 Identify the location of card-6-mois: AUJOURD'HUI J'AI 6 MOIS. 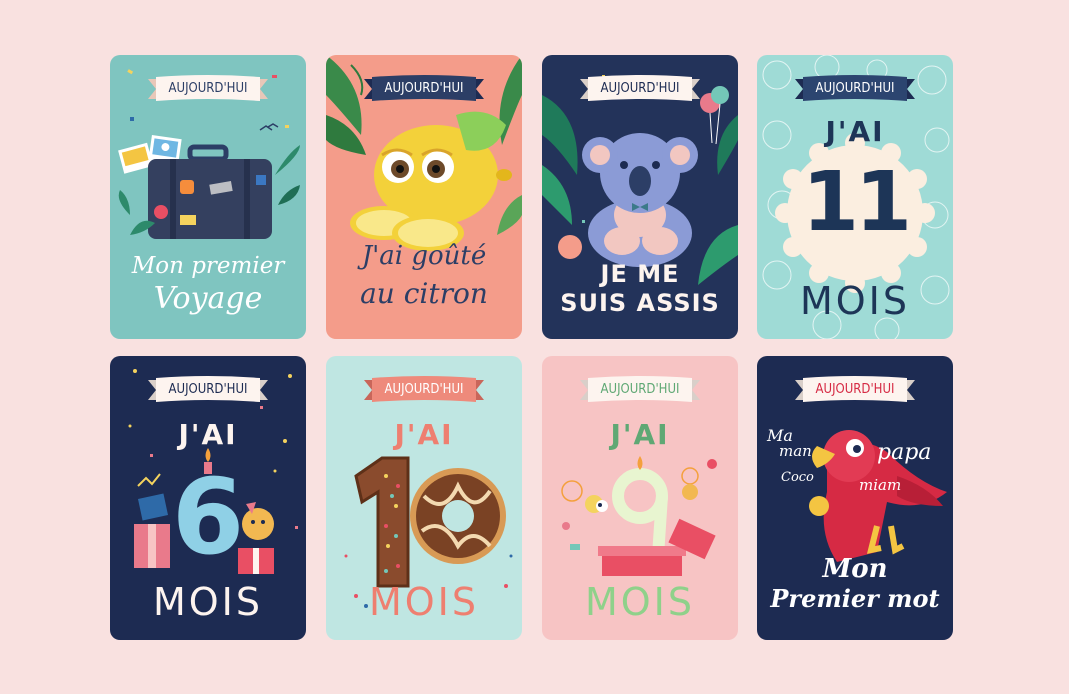
(208, 498).